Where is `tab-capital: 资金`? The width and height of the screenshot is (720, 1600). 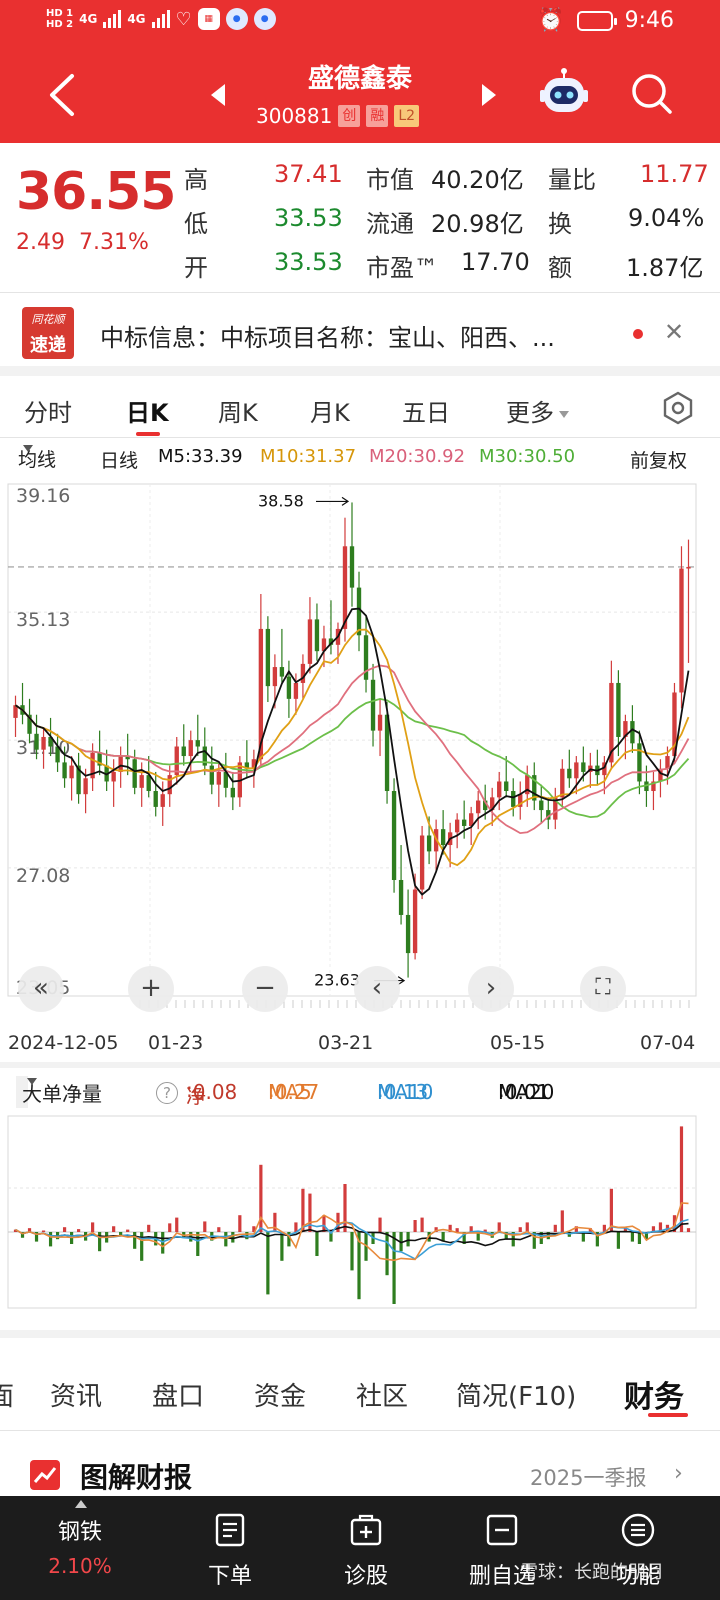 tab-capital: 资金 is located at coordinates (280, 1394).